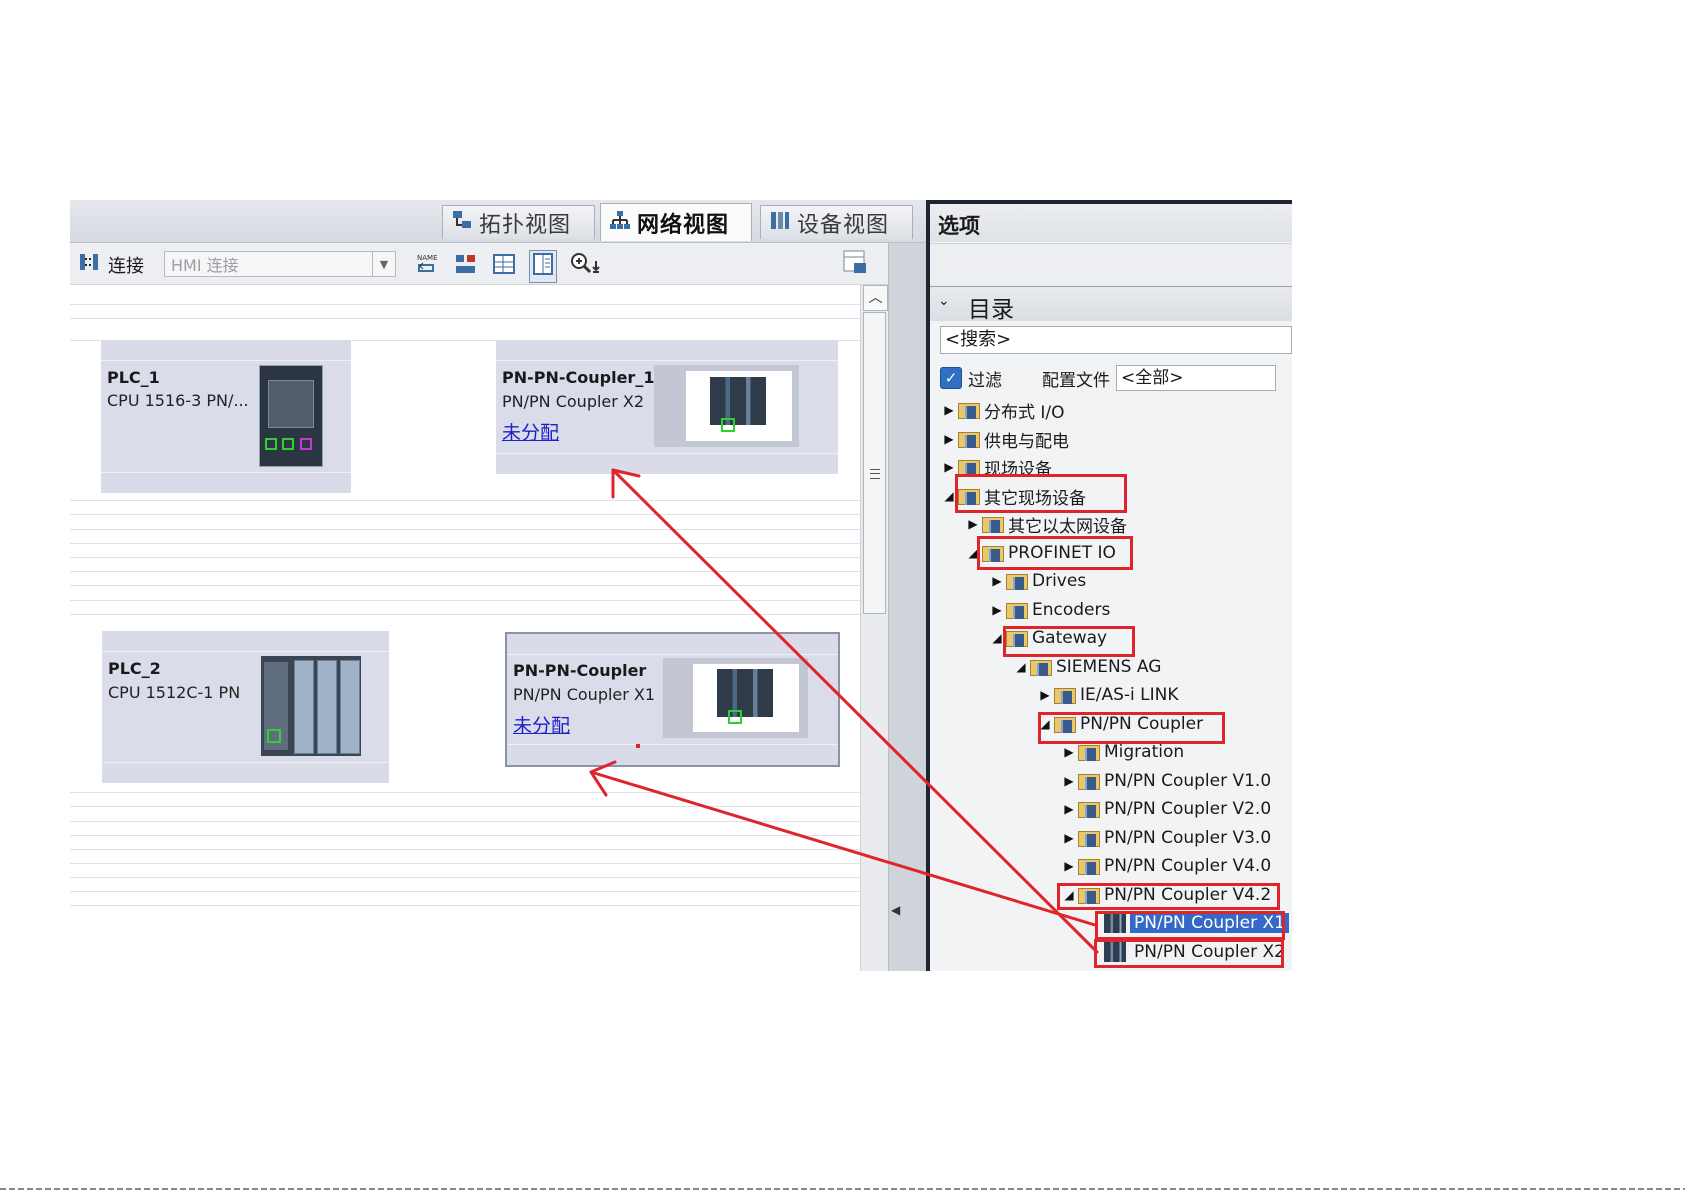 This screenshot has height=1191, width=1685. I want to click on connect-tool: 连接, so click(111, 264).